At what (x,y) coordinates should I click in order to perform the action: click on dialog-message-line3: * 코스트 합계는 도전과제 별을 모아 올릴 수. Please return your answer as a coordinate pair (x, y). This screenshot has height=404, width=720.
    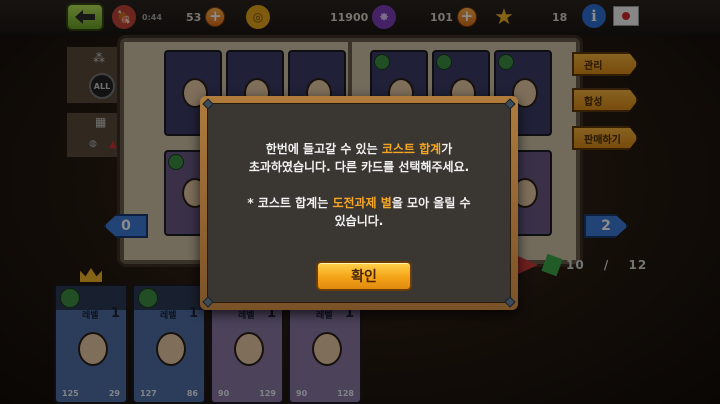
    Looking at the image, I should click on (359, 203).